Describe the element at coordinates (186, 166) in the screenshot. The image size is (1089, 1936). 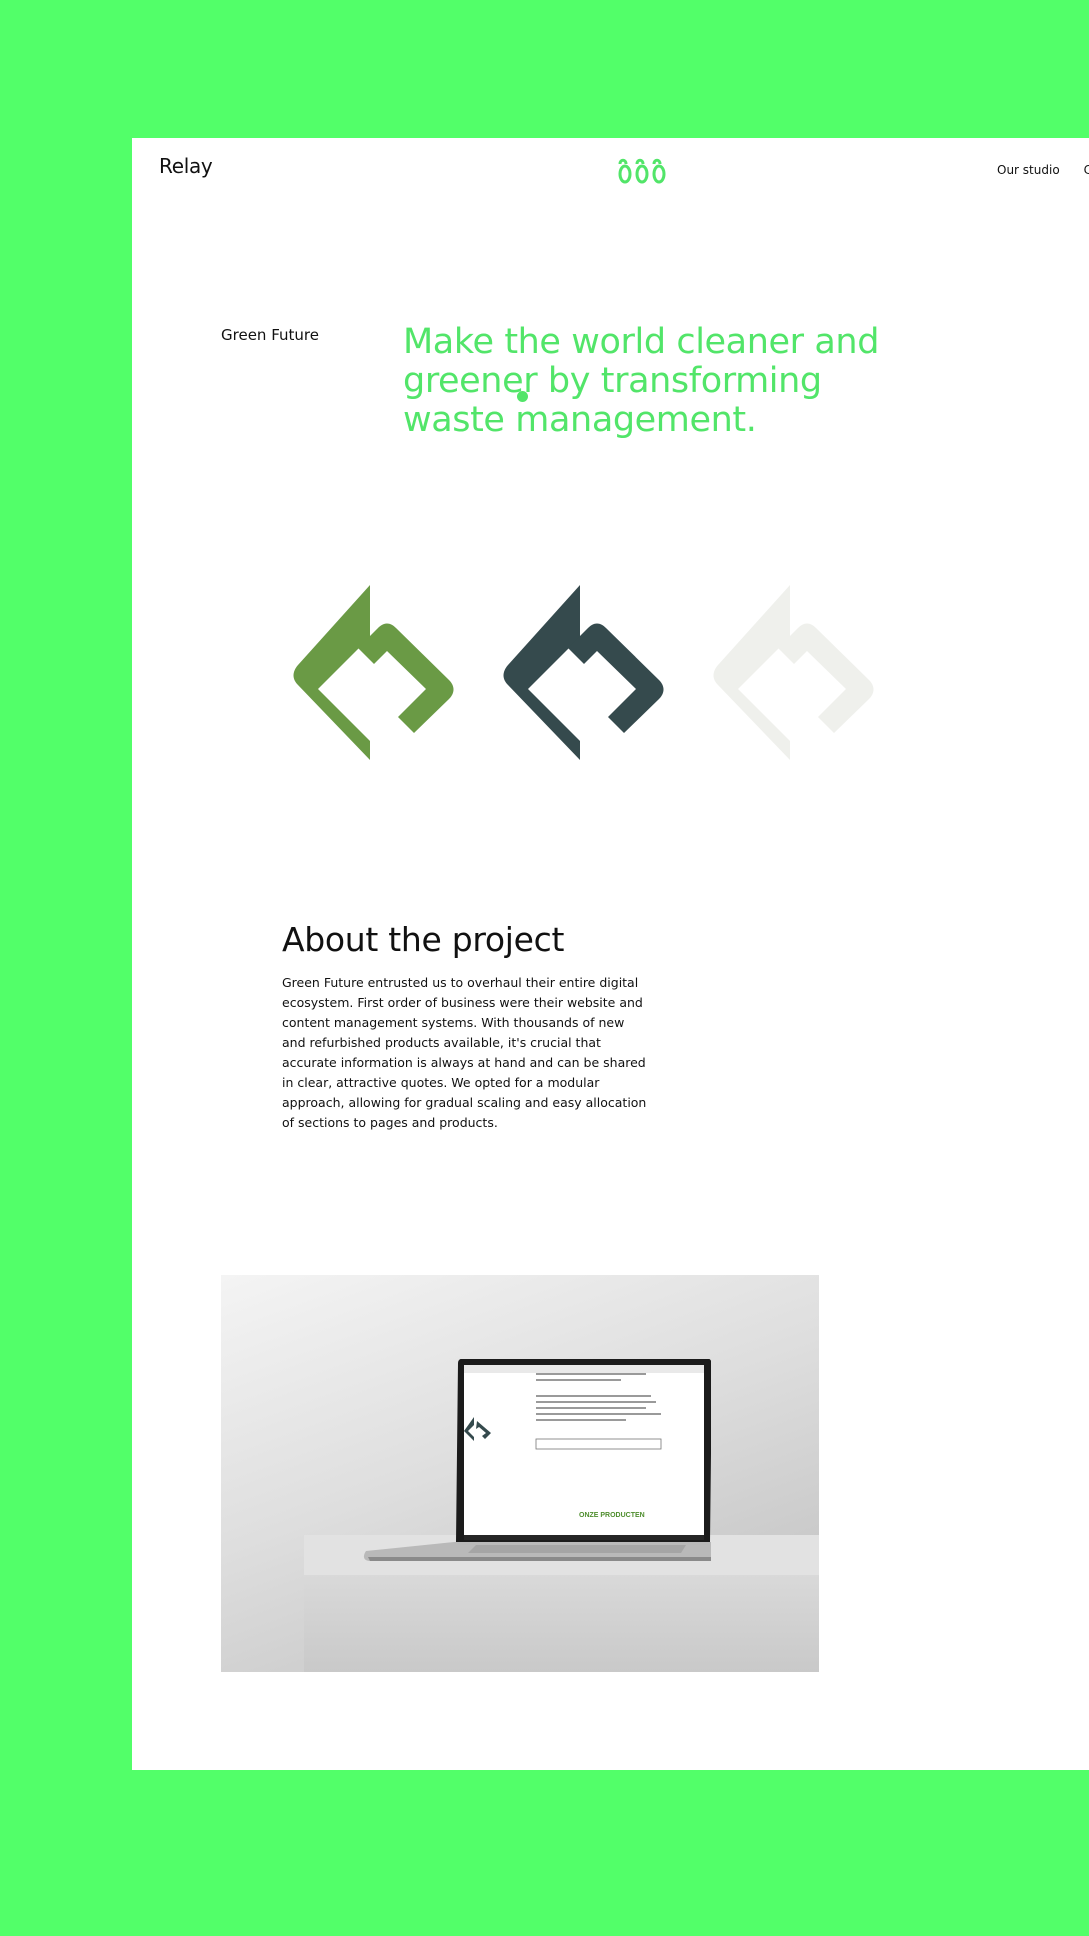
I see `relay-logo: Relay` at that location.